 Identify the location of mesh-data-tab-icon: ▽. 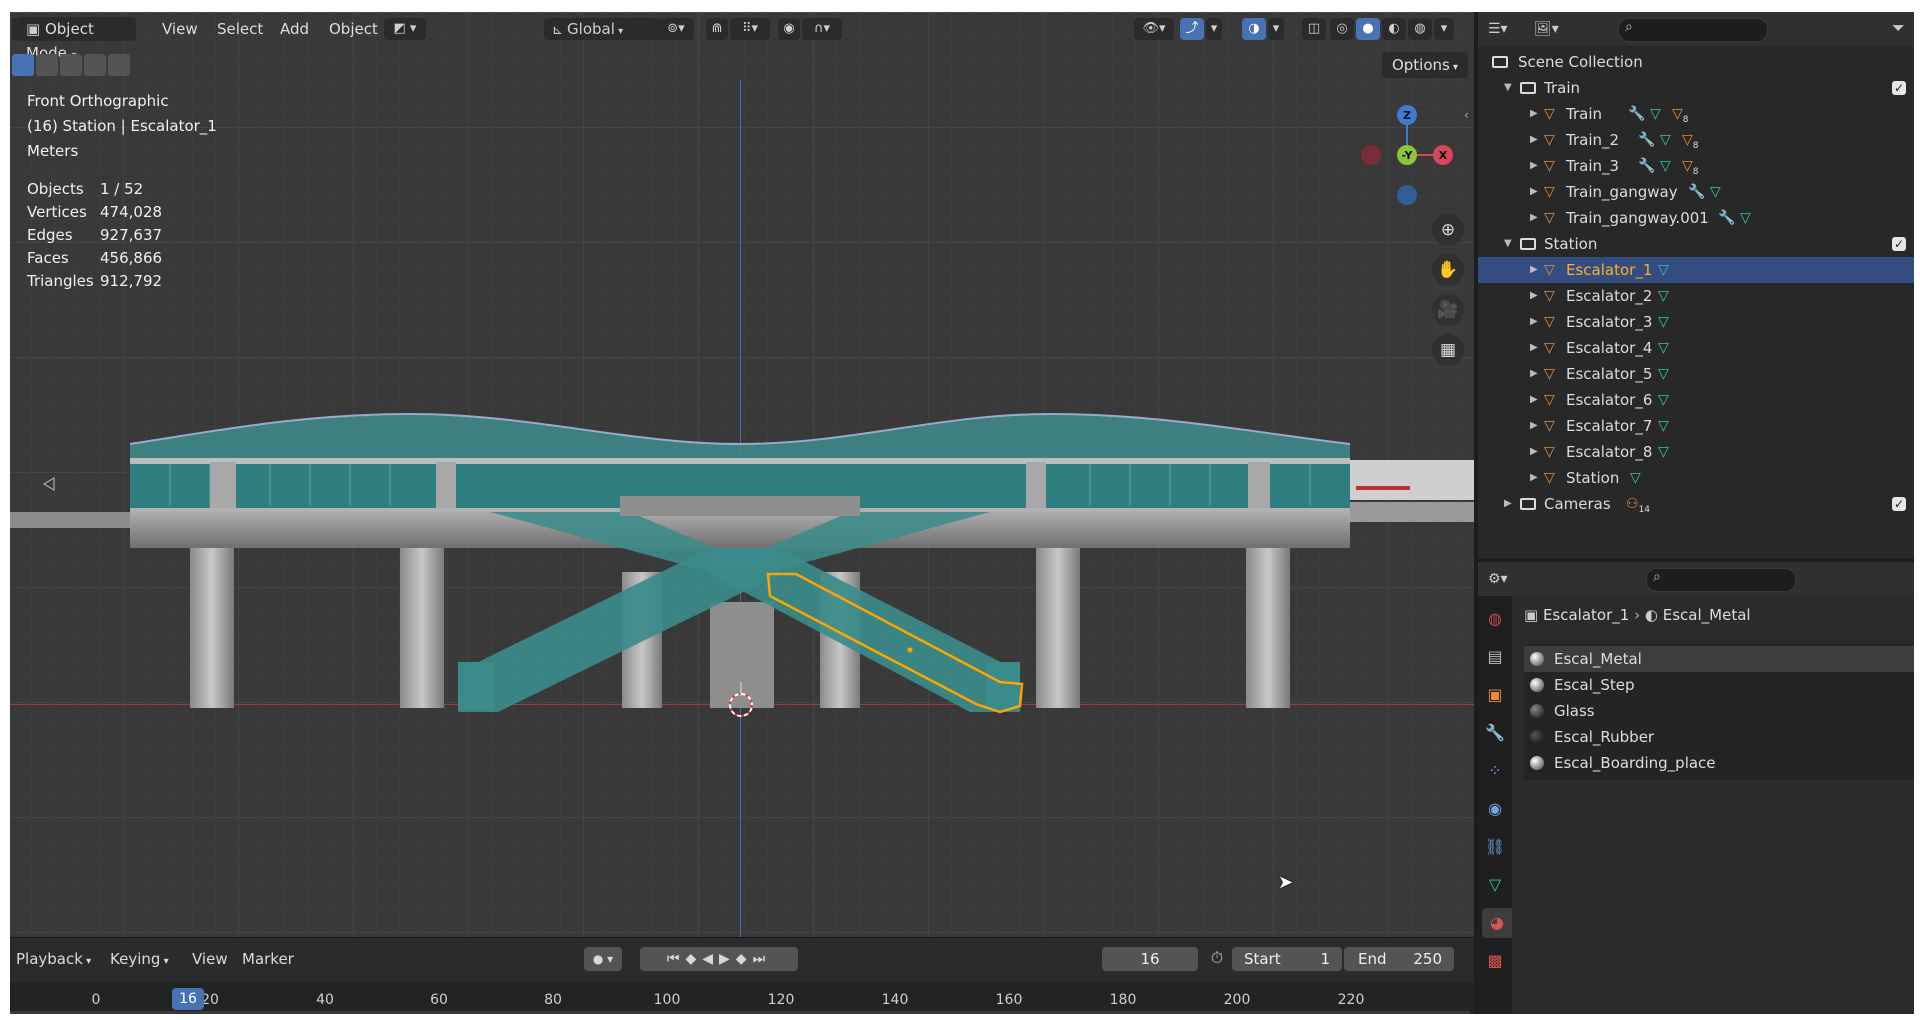
(1495, 885).